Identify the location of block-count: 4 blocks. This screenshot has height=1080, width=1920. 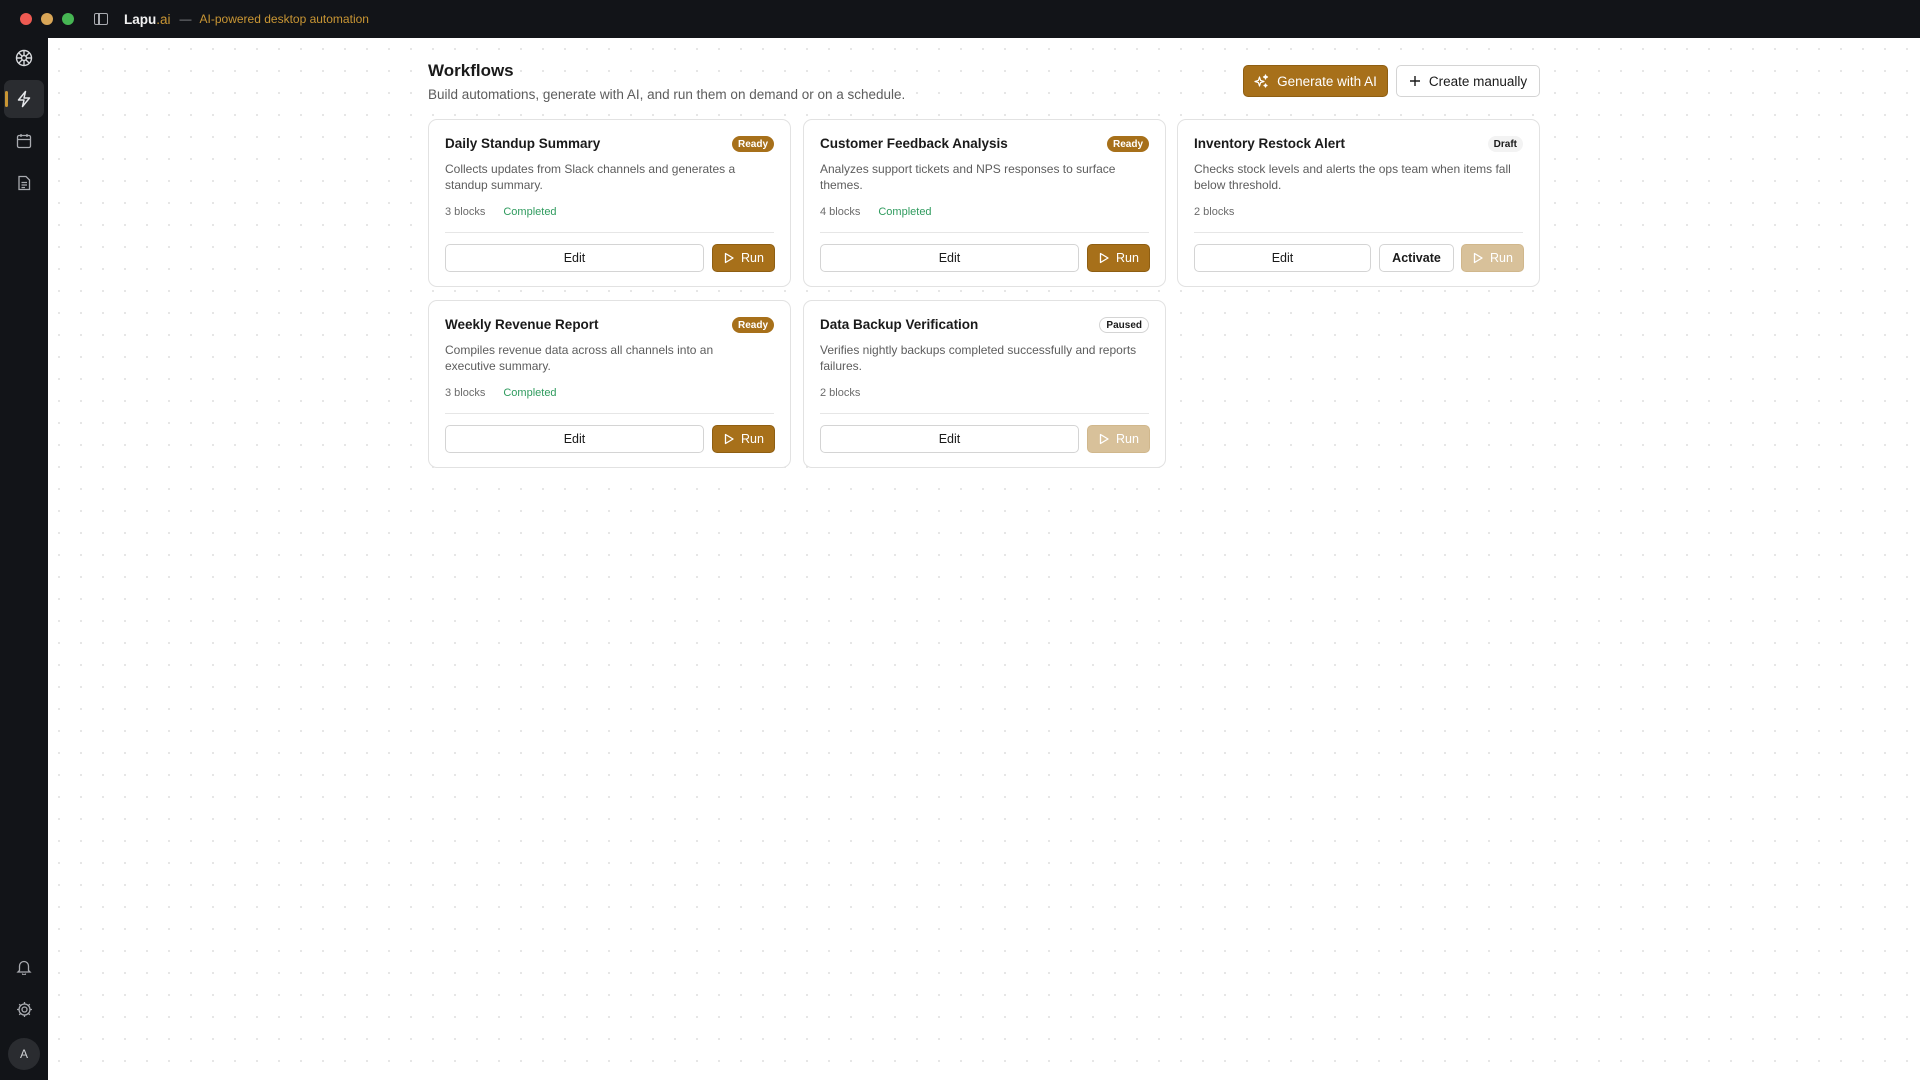
(840, 212).